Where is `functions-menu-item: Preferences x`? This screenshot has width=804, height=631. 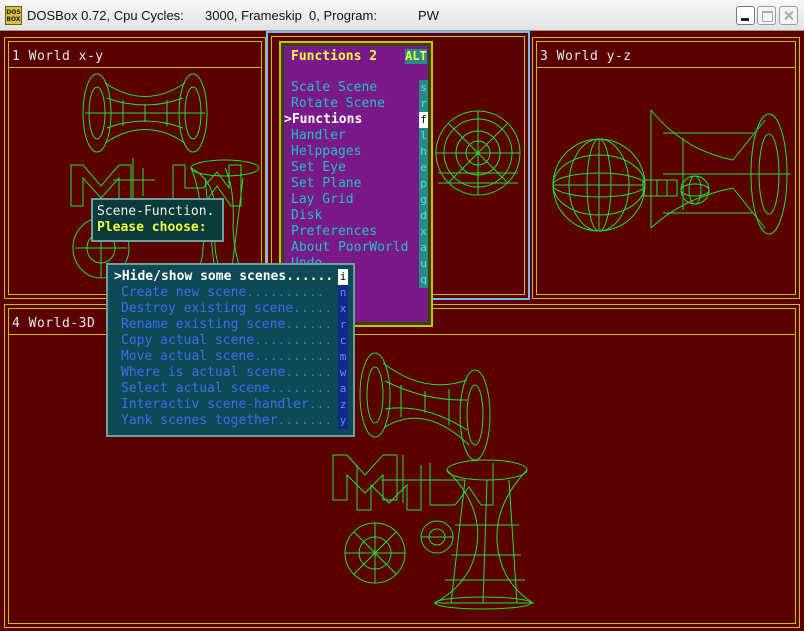 functions-menu-item: Preferences x is located at coordinates (356, 232).